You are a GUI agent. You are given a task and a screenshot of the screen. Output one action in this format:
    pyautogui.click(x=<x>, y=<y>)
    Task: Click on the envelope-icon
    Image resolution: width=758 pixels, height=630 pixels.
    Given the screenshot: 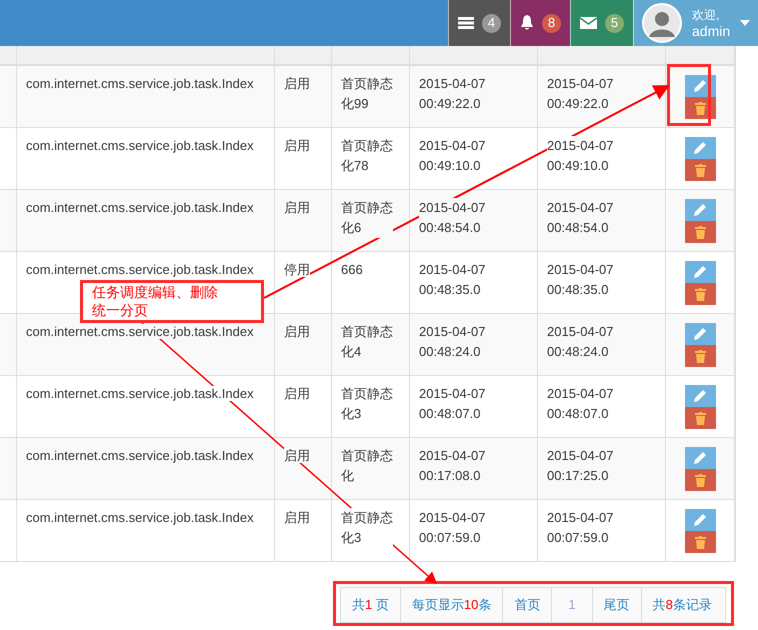 What is the action you would take?
    pyautogui.click(x=588, y=23)
    